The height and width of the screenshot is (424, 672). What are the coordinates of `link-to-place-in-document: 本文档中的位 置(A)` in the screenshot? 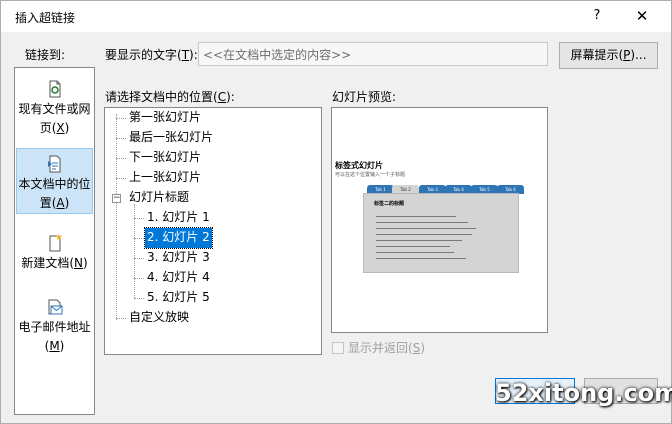 It's located at (54, 181).